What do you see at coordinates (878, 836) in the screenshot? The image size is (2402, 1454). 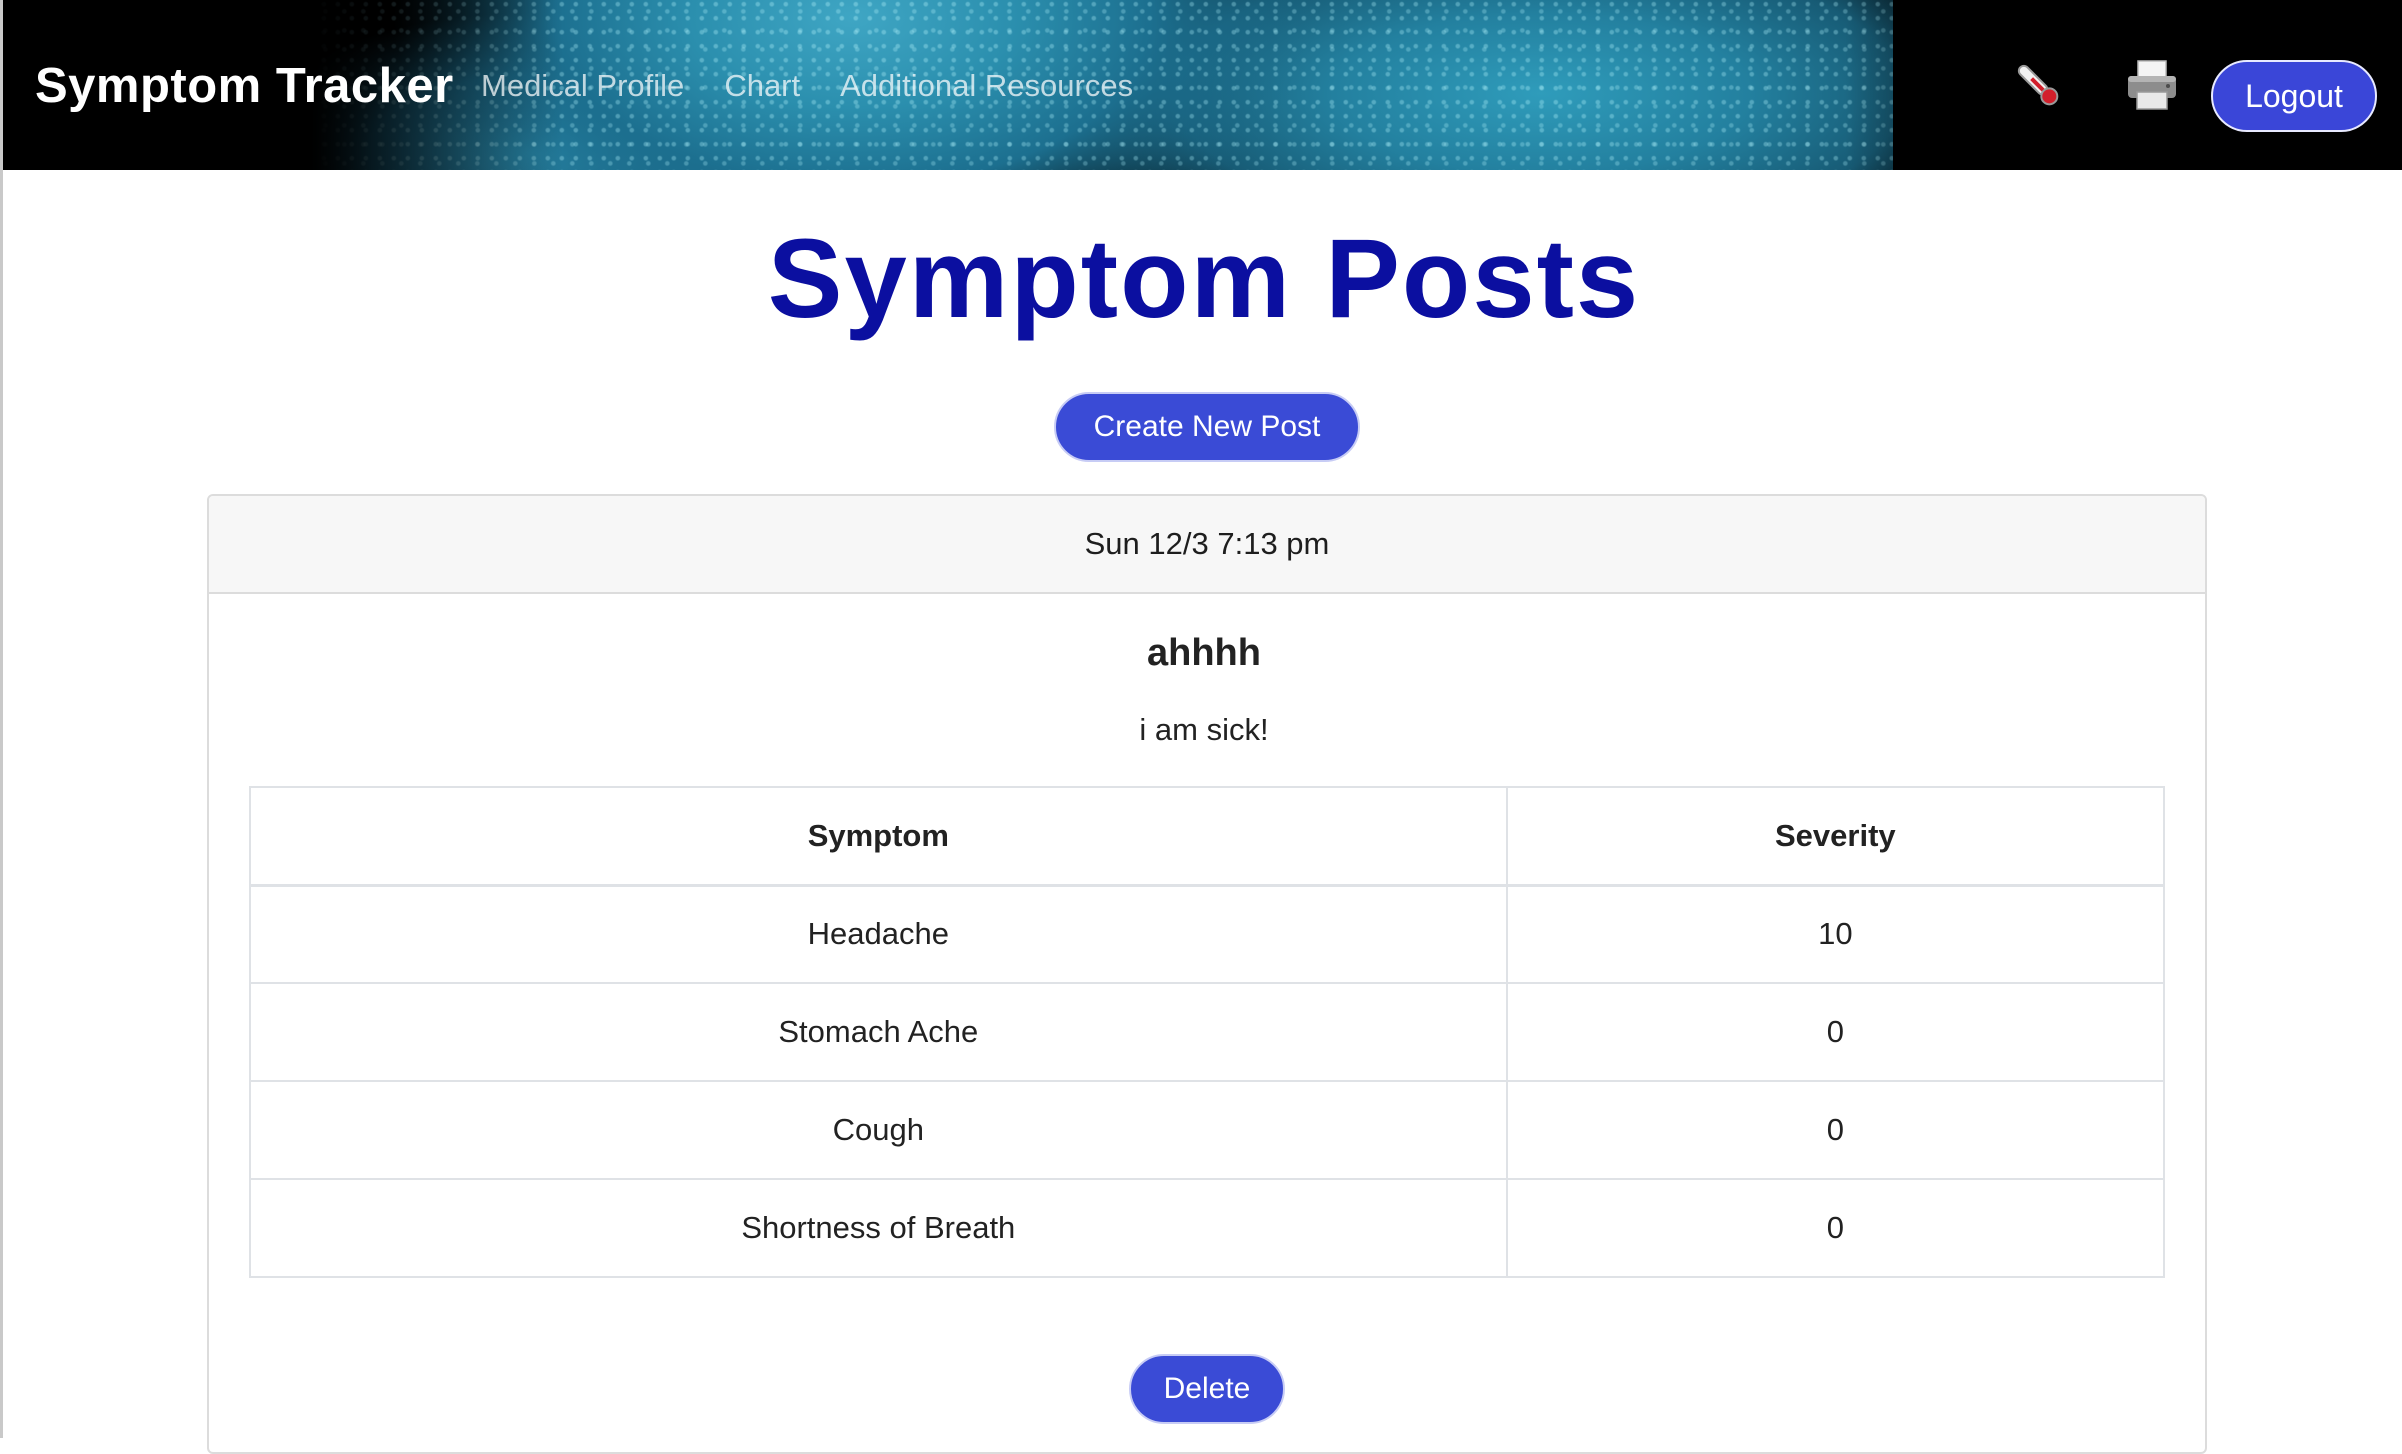 I see `column-header-symptom: Symptom` at bounding box center [878, 836].